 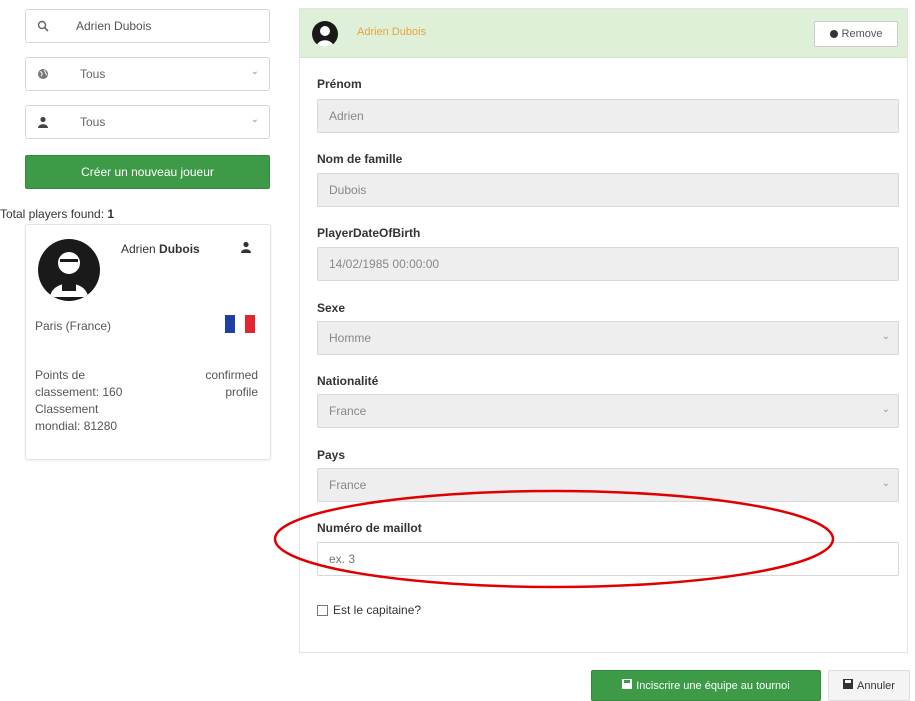 What do you see at coordinates (43, 26) in the screenshot?
I see `search-icon` at bounding box center [43, 26].